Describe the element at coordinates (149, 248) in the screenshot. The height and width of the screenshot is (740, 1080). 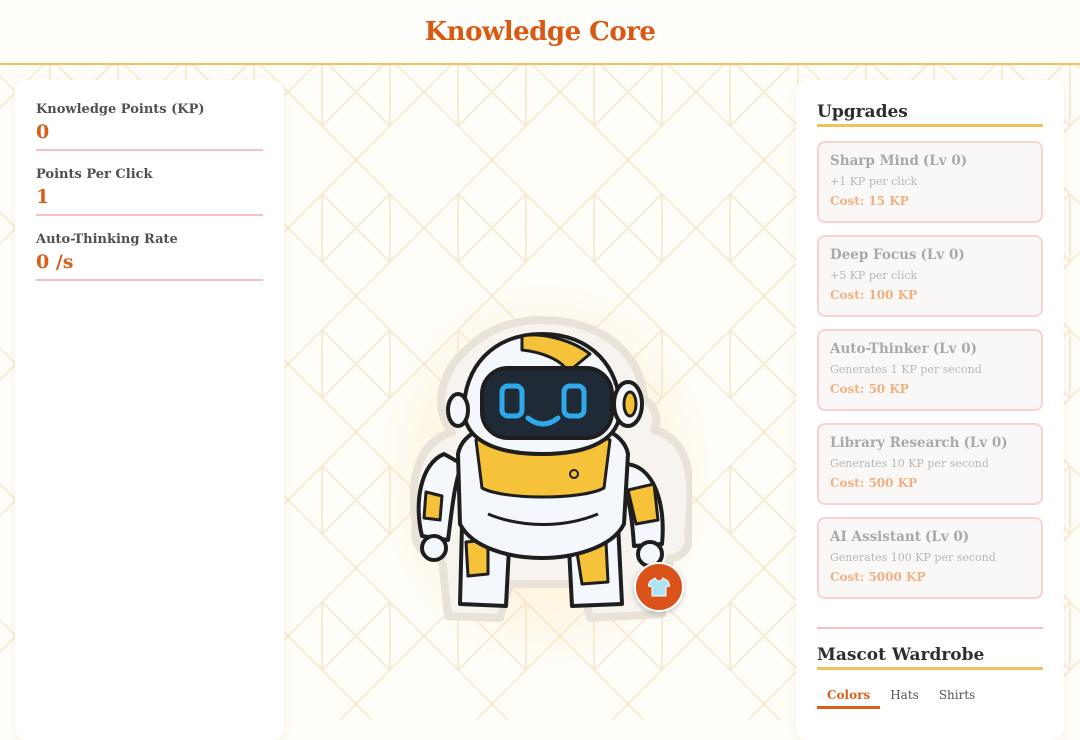
I see `stat-auto-thinking-rate: Auto-Thinking Rate 0 /s` at that location.